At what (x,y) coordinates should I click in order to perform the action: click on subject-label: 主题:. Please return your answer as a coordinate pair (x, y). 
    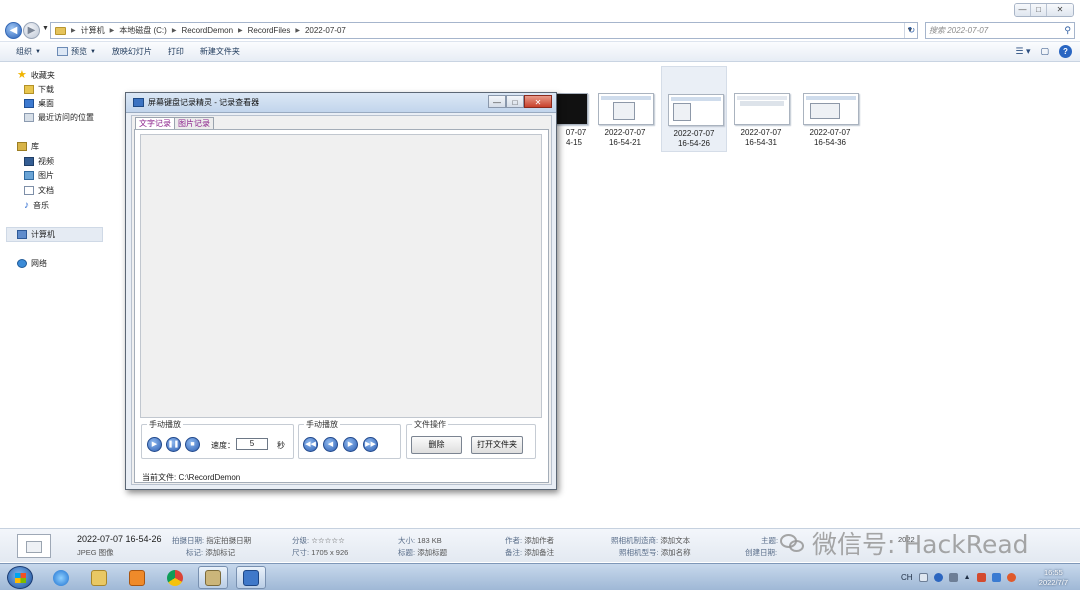
    Looking at the image, I should click on (770, 540).